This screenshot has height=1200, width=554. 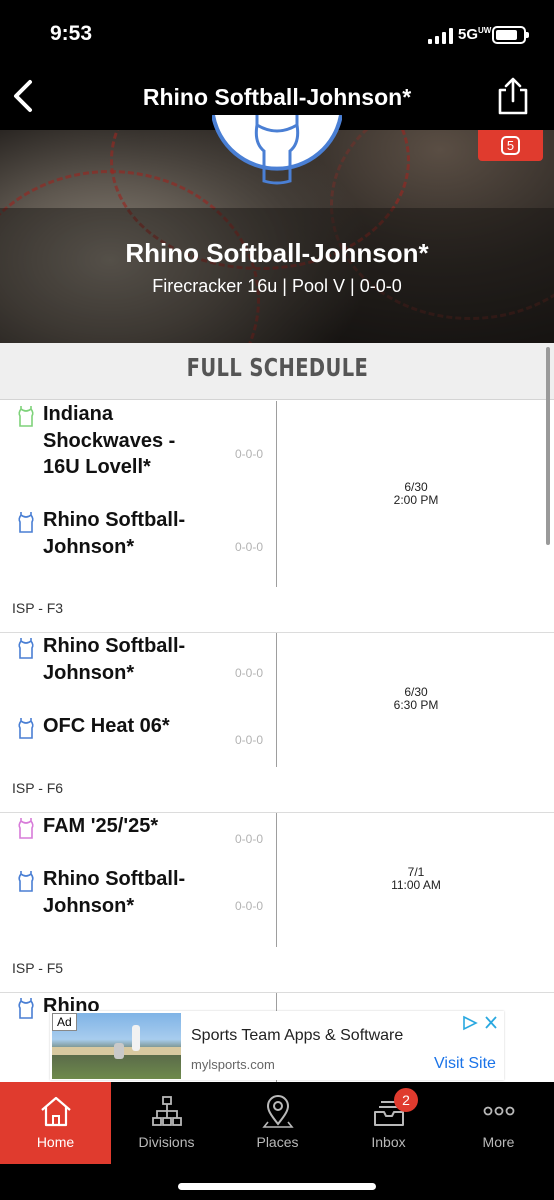 What do you see at coordinates (106, 726) in the screenshot?
I see `team-name-away: OFC Heat 06*` at bounding box center [106, 726].